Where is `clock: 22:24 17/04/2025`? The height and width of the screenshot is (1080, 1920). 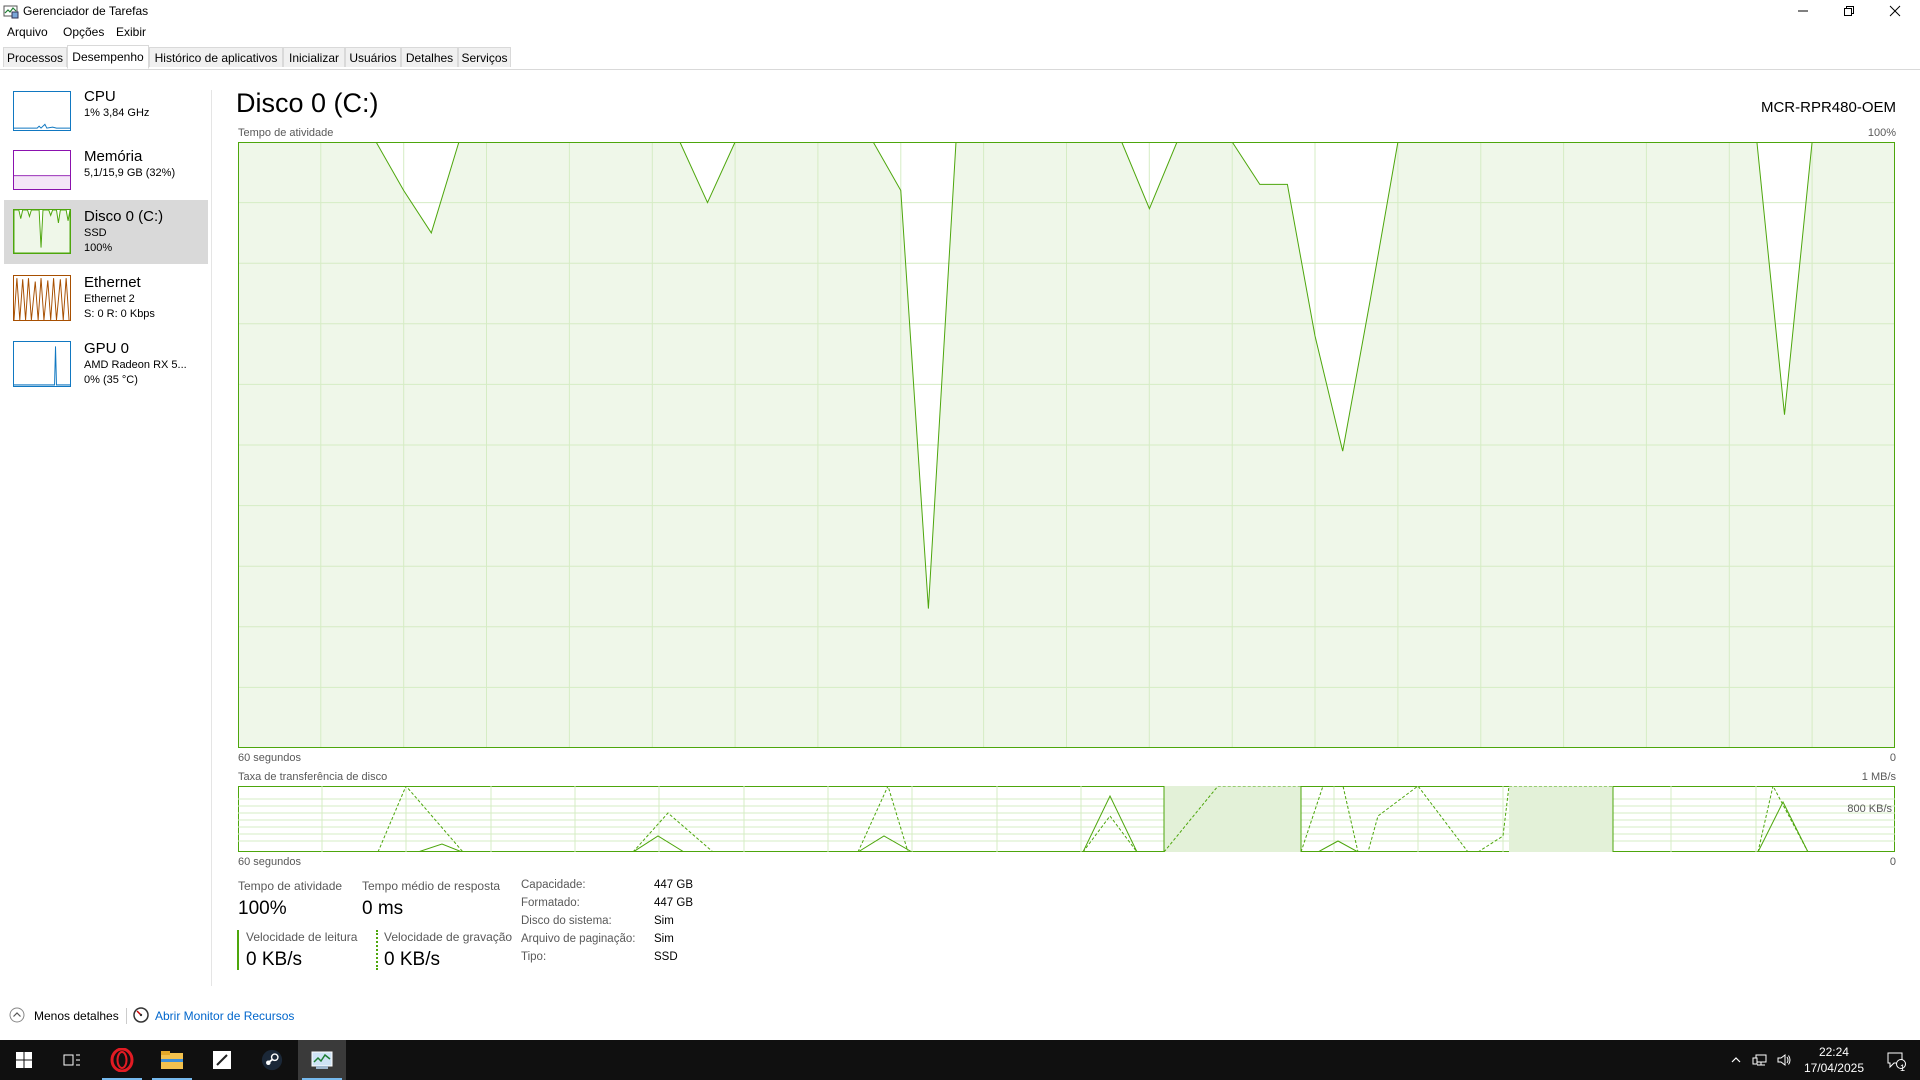 clock: 22:24 17/04/2025 is located at coordinates (1834, 1060).